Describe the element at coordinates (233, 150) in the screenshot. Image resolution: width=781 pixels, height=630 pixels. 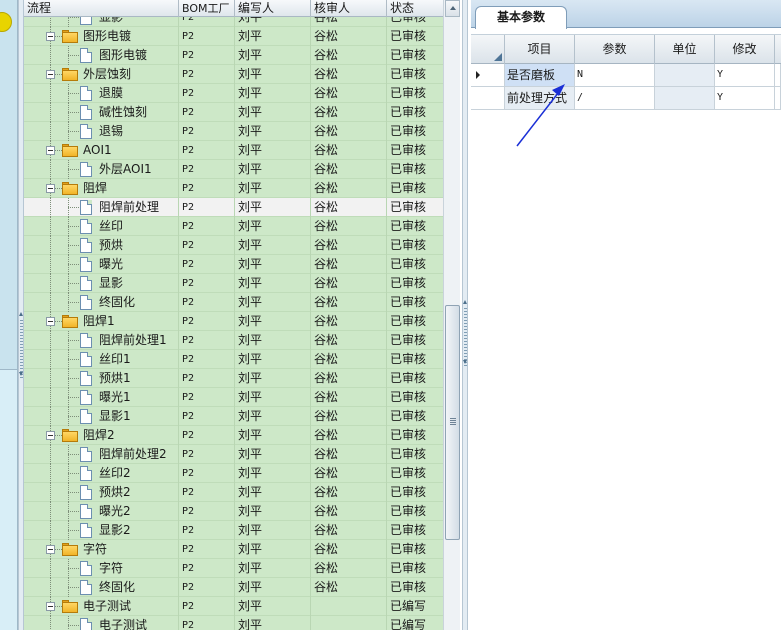
I see `tree-folder-row: AOI1 P2 刘平 谷松 已审核` at that location.